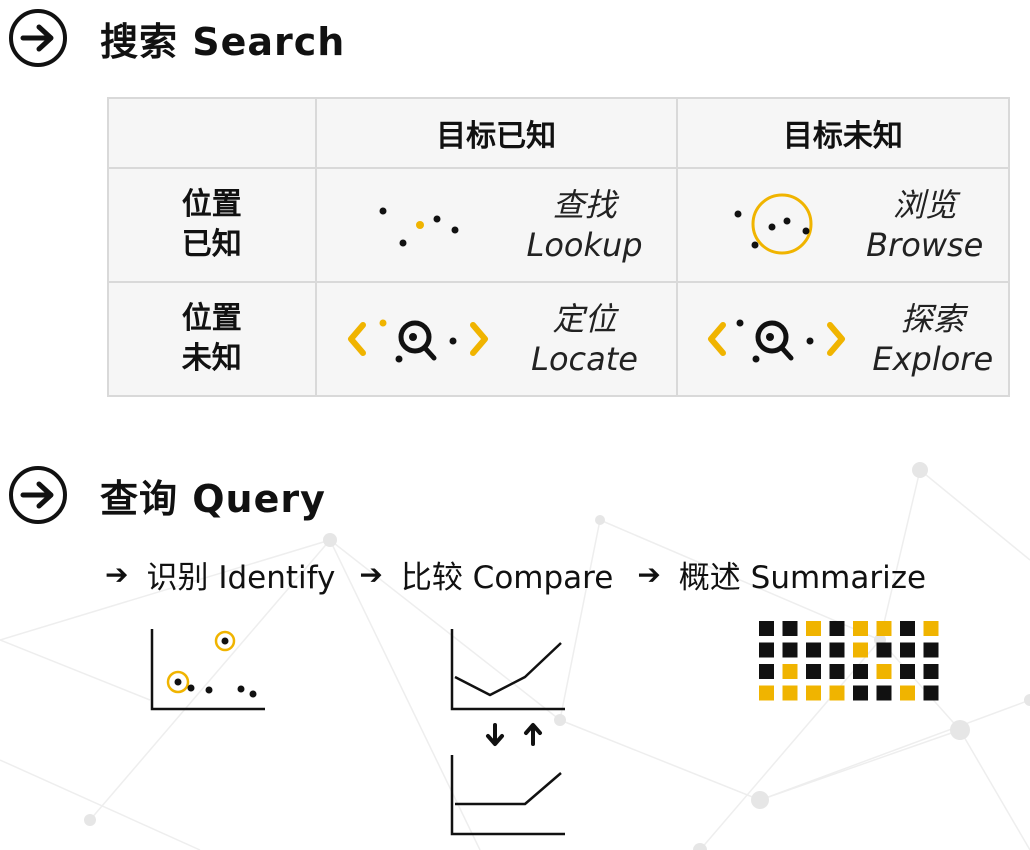 The height and width of the screenshot is (850, 1030). Describe the element at coordinates (584, 339) in the screenshot. I see `task-locate: 定位 Locate` at that location.